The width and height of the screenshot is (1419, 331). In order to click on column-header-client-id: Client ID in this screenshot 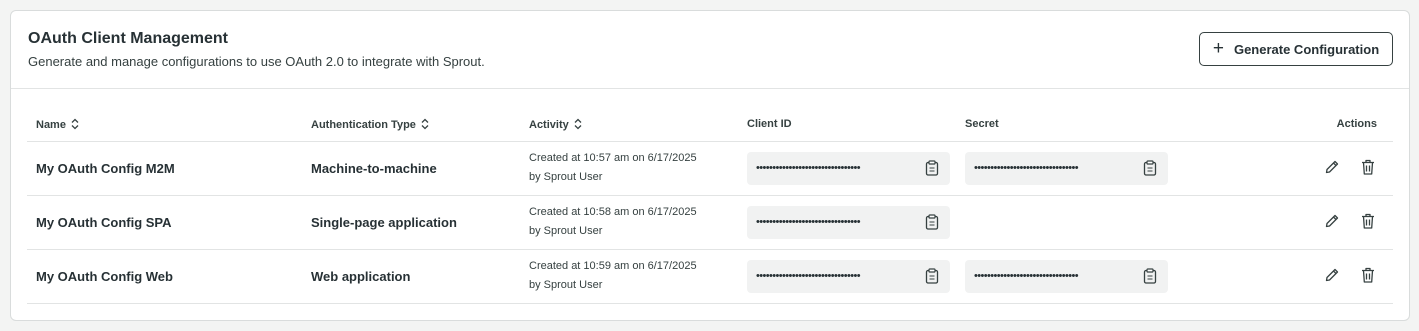, I will do `click(847, 125)`.